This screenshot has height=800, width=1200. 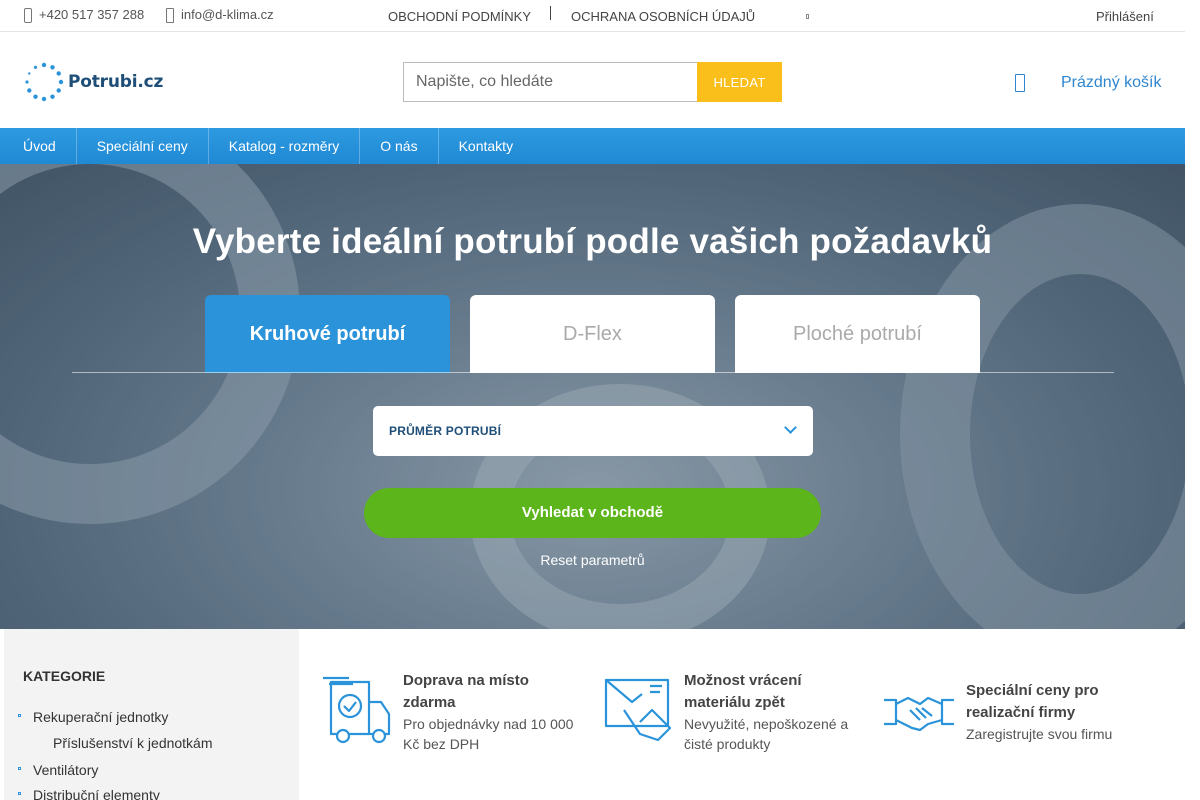 I want to click on return-box-icon, so click(x=638, y=710).